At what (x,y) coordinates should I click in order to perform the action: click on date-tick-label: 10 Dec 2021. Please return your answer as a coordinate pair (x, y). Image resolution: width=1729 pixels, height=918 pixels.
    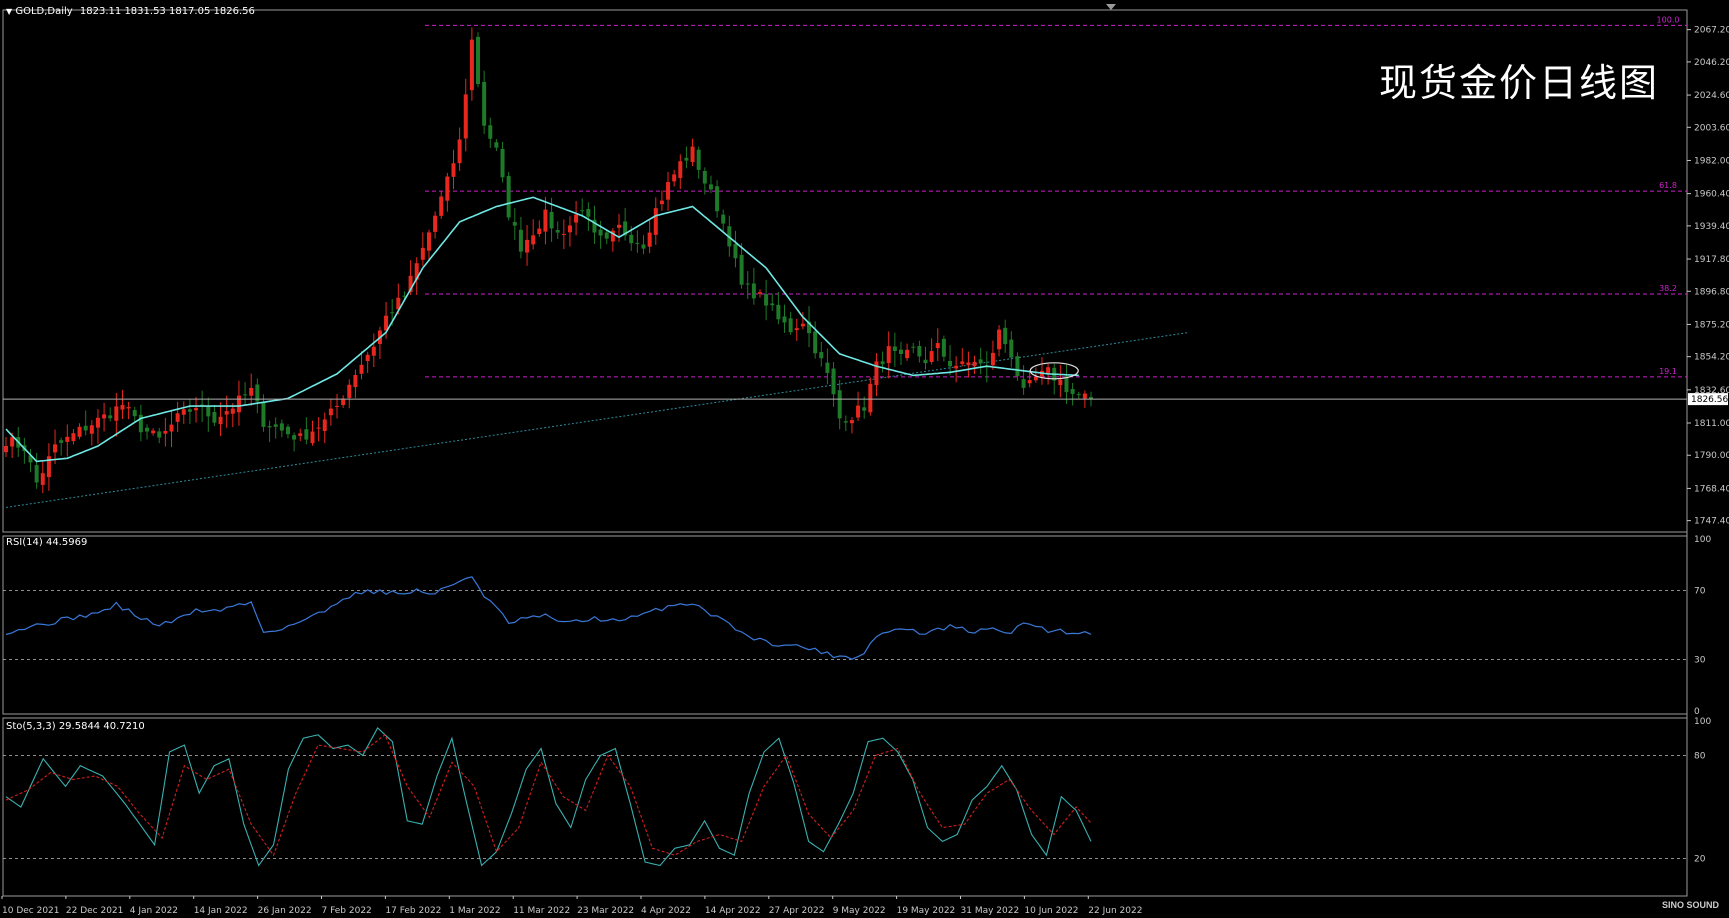
    Looking at the image, I should click on (31, 911).